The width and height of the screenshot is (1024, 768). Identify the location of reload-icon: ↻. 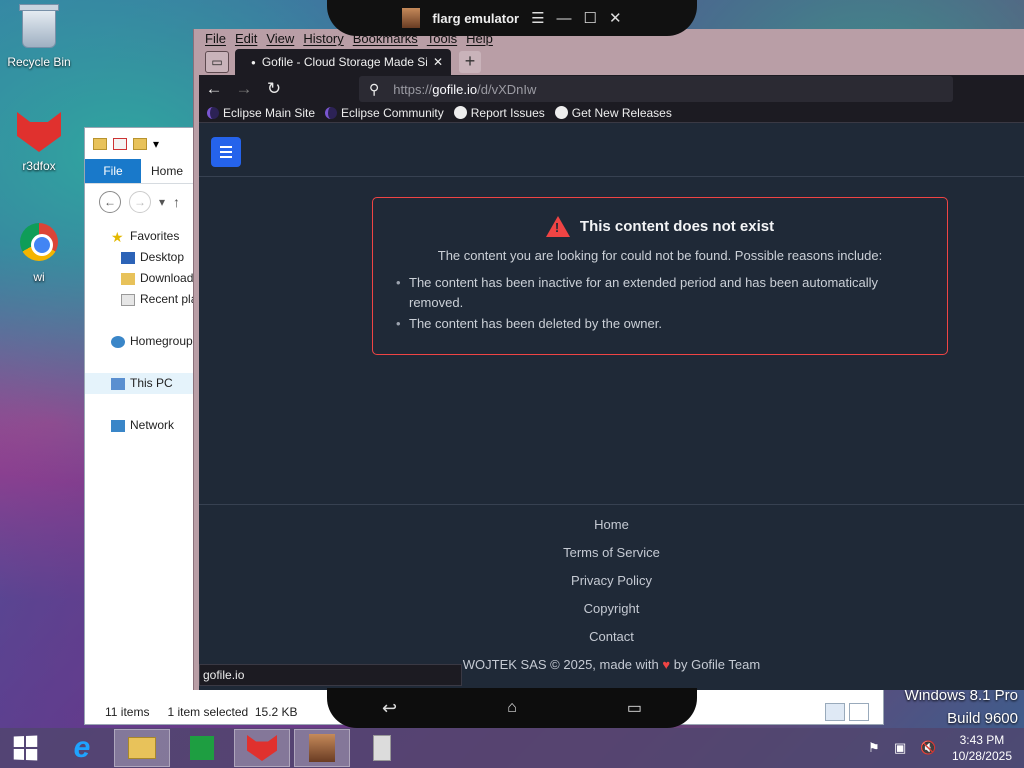
(274, 89).